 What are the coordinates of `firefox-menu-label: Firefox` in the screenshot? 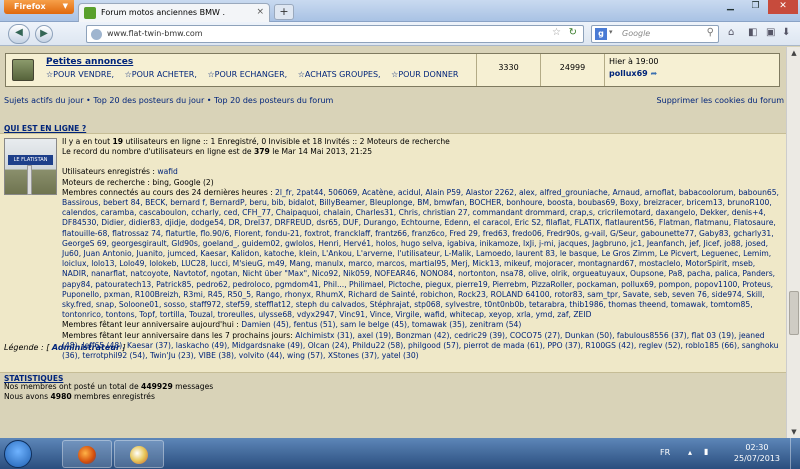 It's located at (30, 6).